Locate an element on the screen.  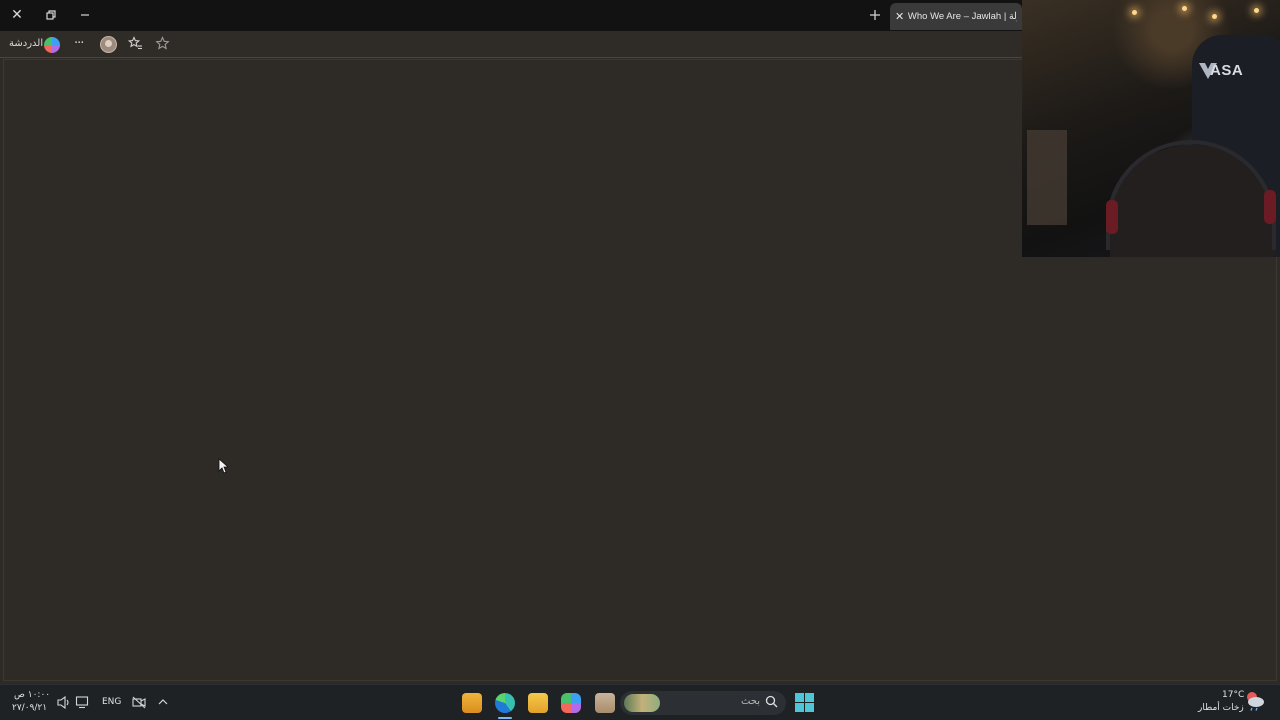
network-icon is located at coordinates (82, 702).